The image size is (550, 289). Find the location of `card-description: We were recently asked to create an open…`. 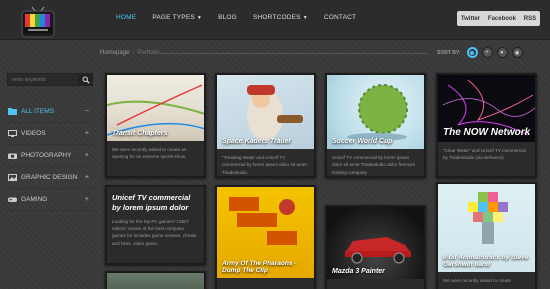

card-description: We were recently asked to create an open… is located at coordinates (149, 153).